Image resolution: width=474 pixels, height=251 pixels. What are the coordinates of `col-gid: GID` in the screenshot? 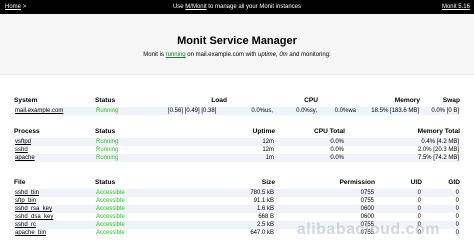 It's located at (454, 182).